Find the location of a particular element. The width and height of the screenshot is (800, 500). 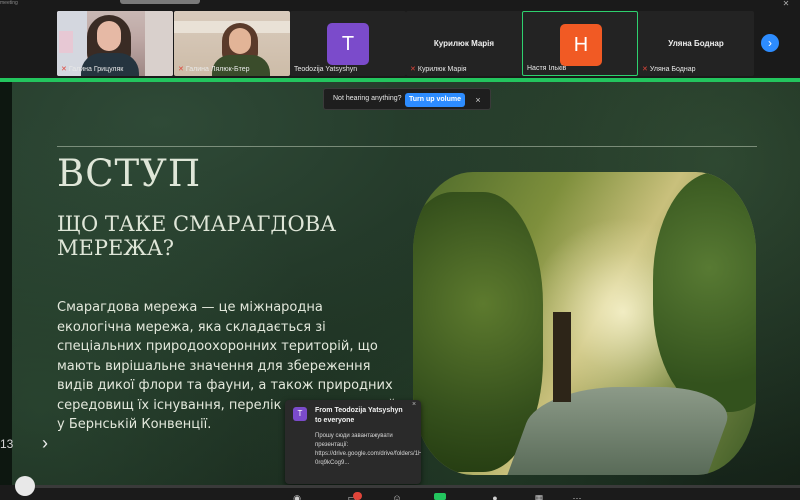

chat-sender-avatar: T is located at coordinates (300, 414).